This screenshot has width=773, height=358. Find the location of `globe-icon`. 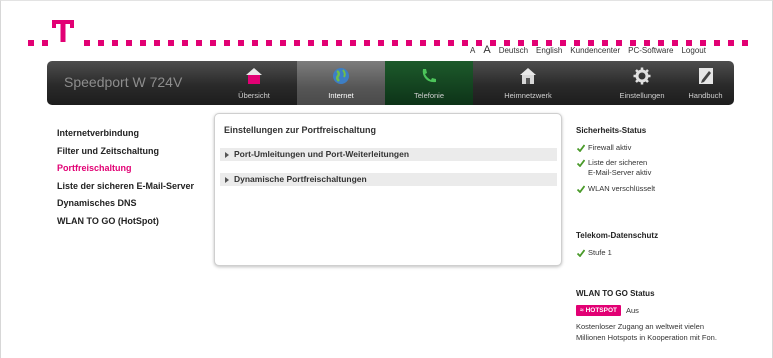

globe-icon is located at coordinates (341, 76).